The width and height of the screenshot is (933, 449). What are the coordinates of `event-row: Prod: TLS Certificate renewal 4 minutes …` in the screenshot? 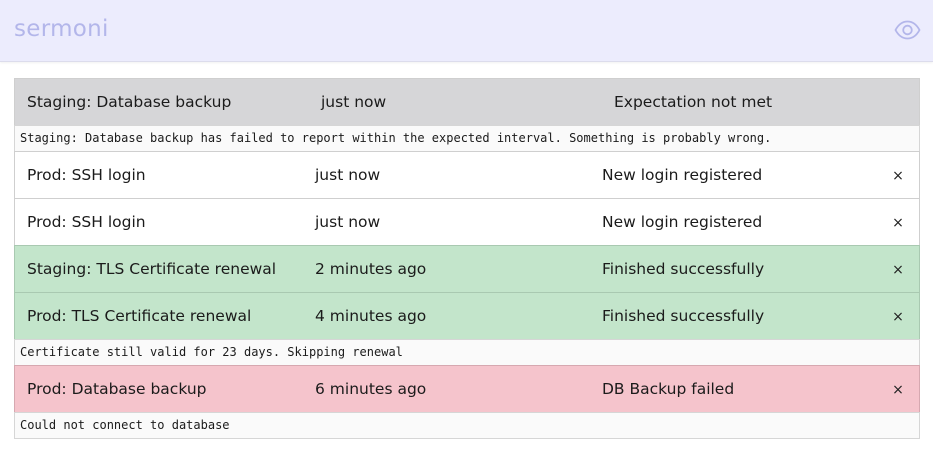 It's located at (467, 316).